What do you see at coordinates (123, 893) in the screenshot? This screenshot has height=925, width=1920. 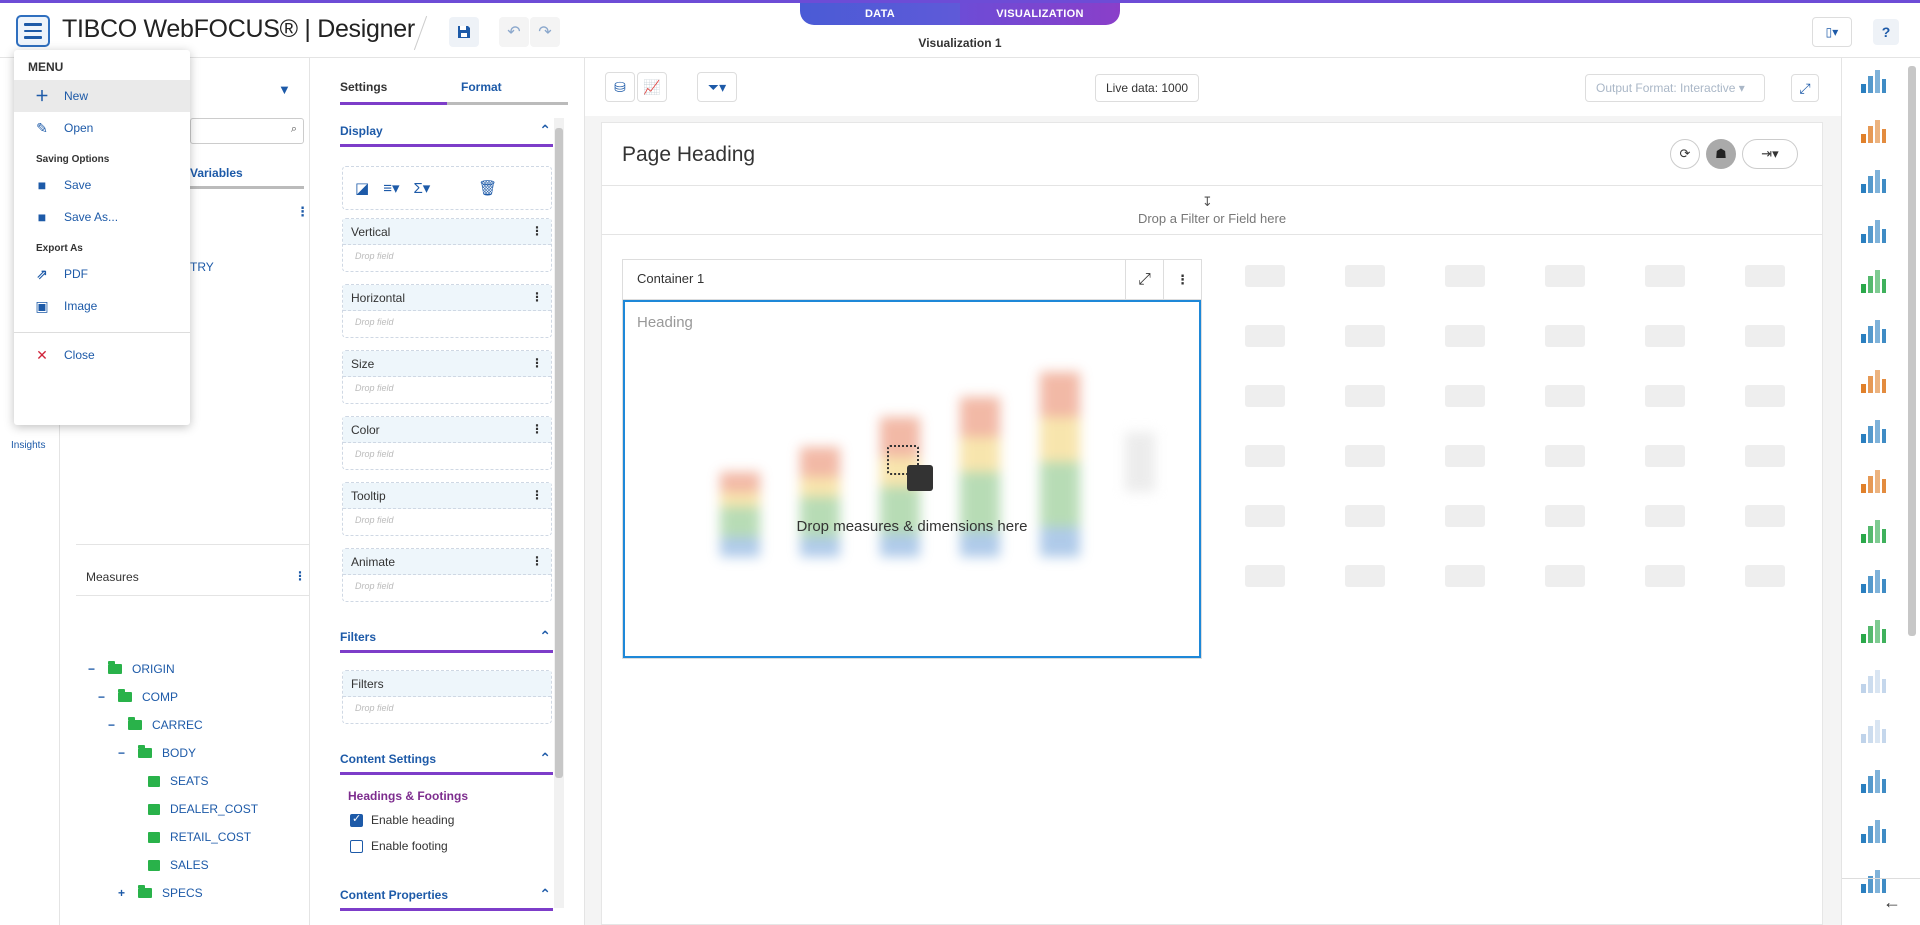 I see `expand-icon: +` at bounding box center [123, 893].